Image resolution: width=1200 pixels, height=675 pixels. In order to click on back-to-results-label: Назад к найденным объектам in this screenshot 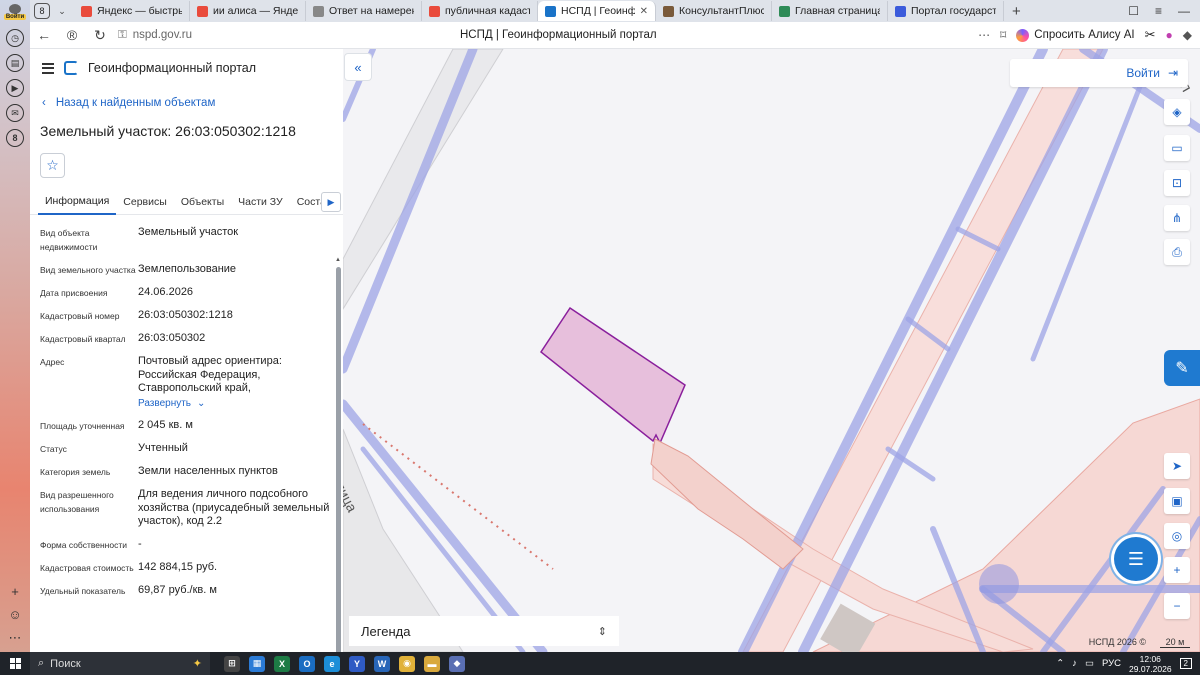, I will do `click(135, 103)`.